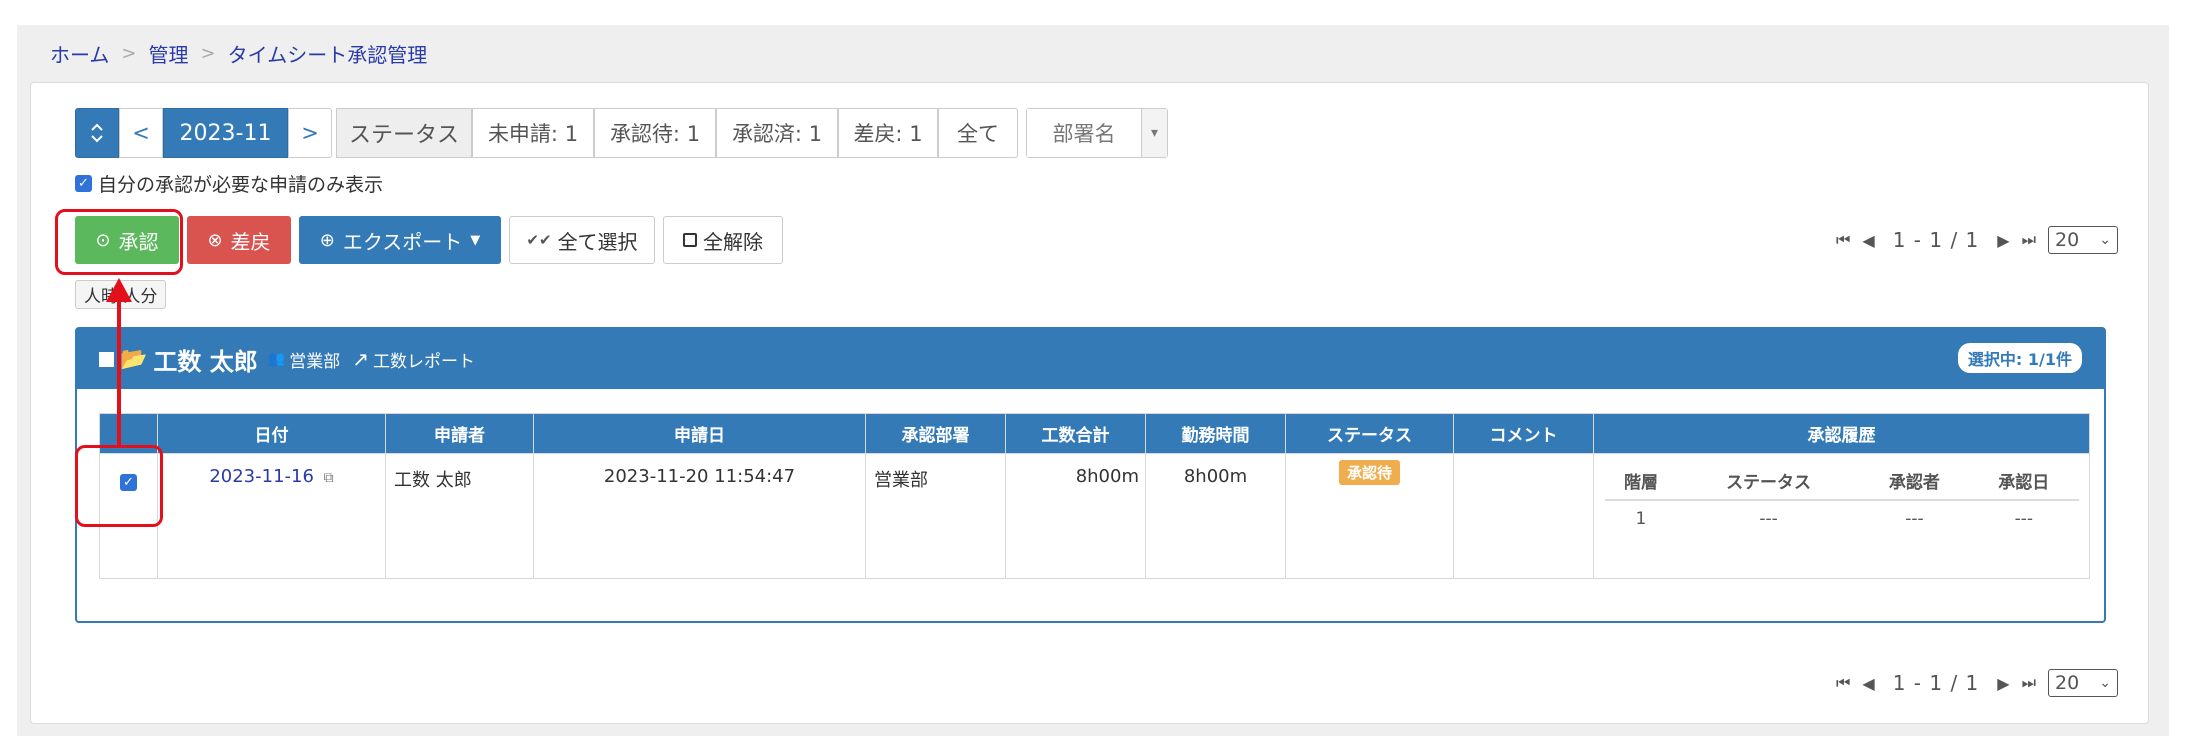 Image resolution: width=2186 pixels, height=748 pixels. What do you see at coordinates (1641, 481) in the screenshot?
I see `history-header-level: 階層` at bounding box center [1641, 481].